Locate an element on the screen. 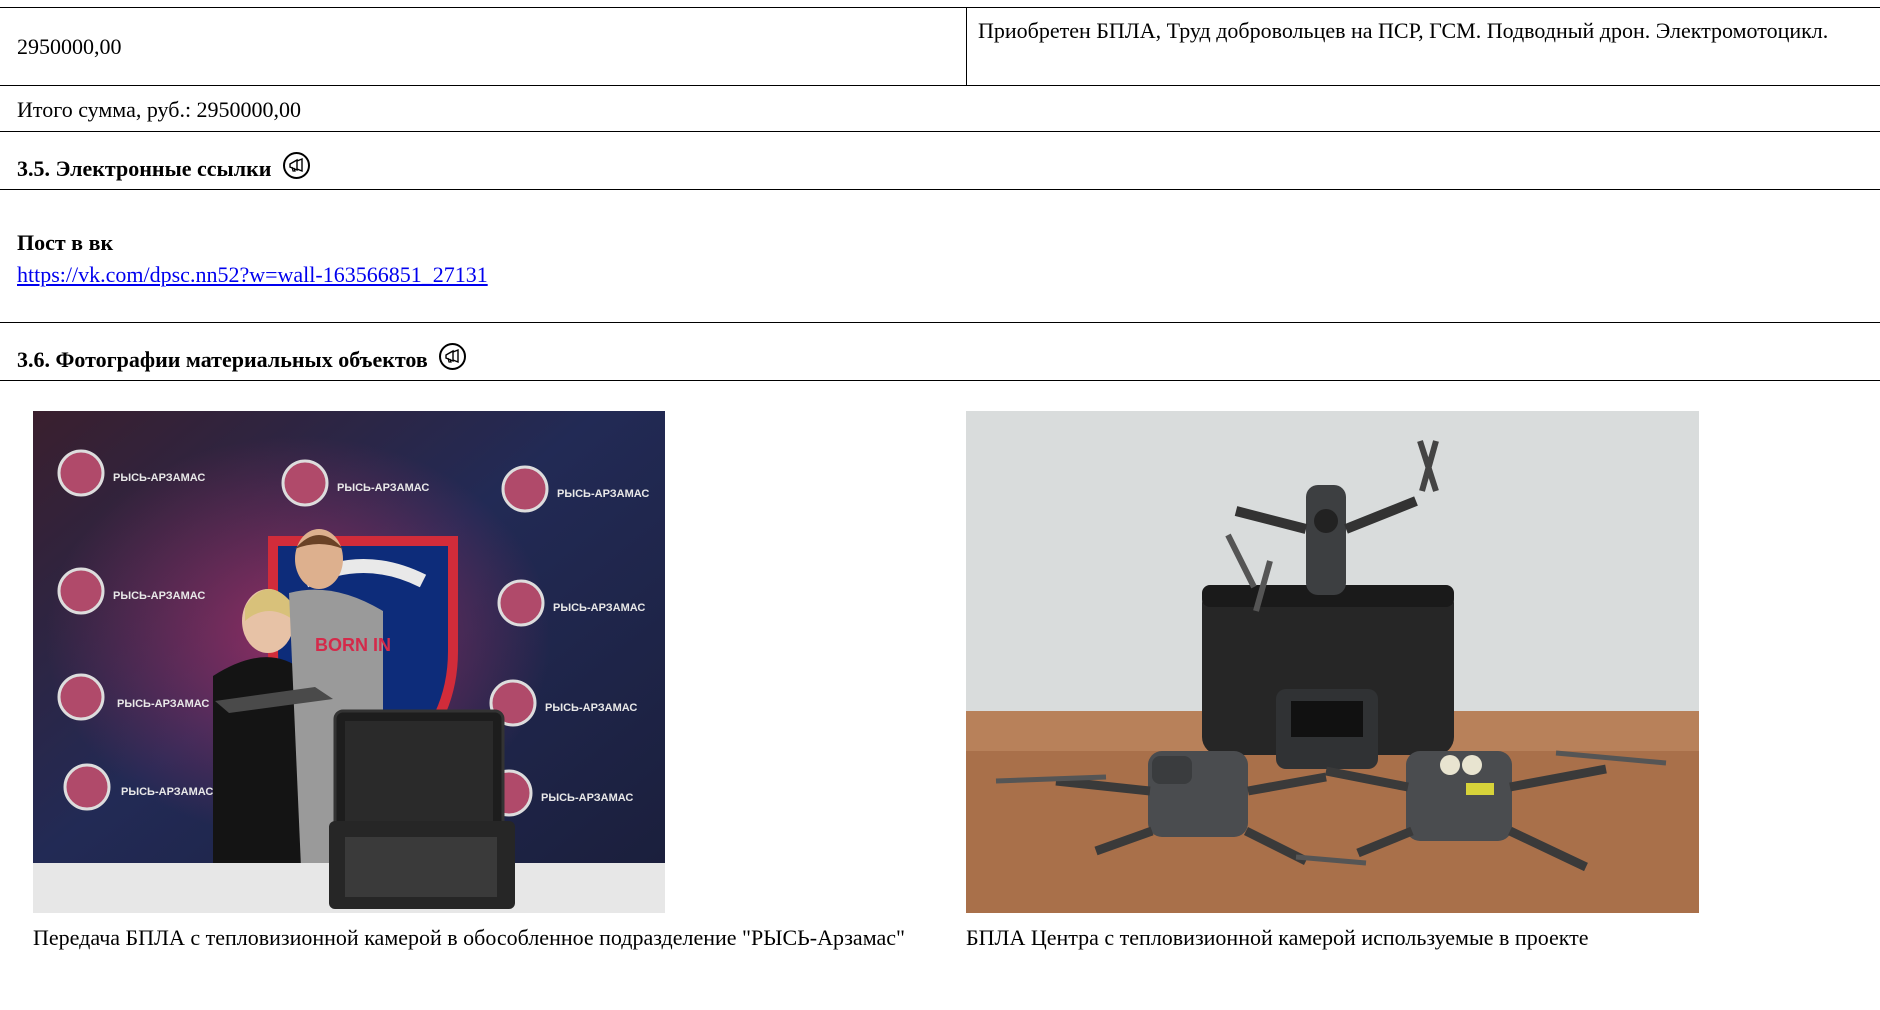 The image size is (1880, 1010). section-title: 3.5. Электронные ссылки is located at coordinates (144, 168).